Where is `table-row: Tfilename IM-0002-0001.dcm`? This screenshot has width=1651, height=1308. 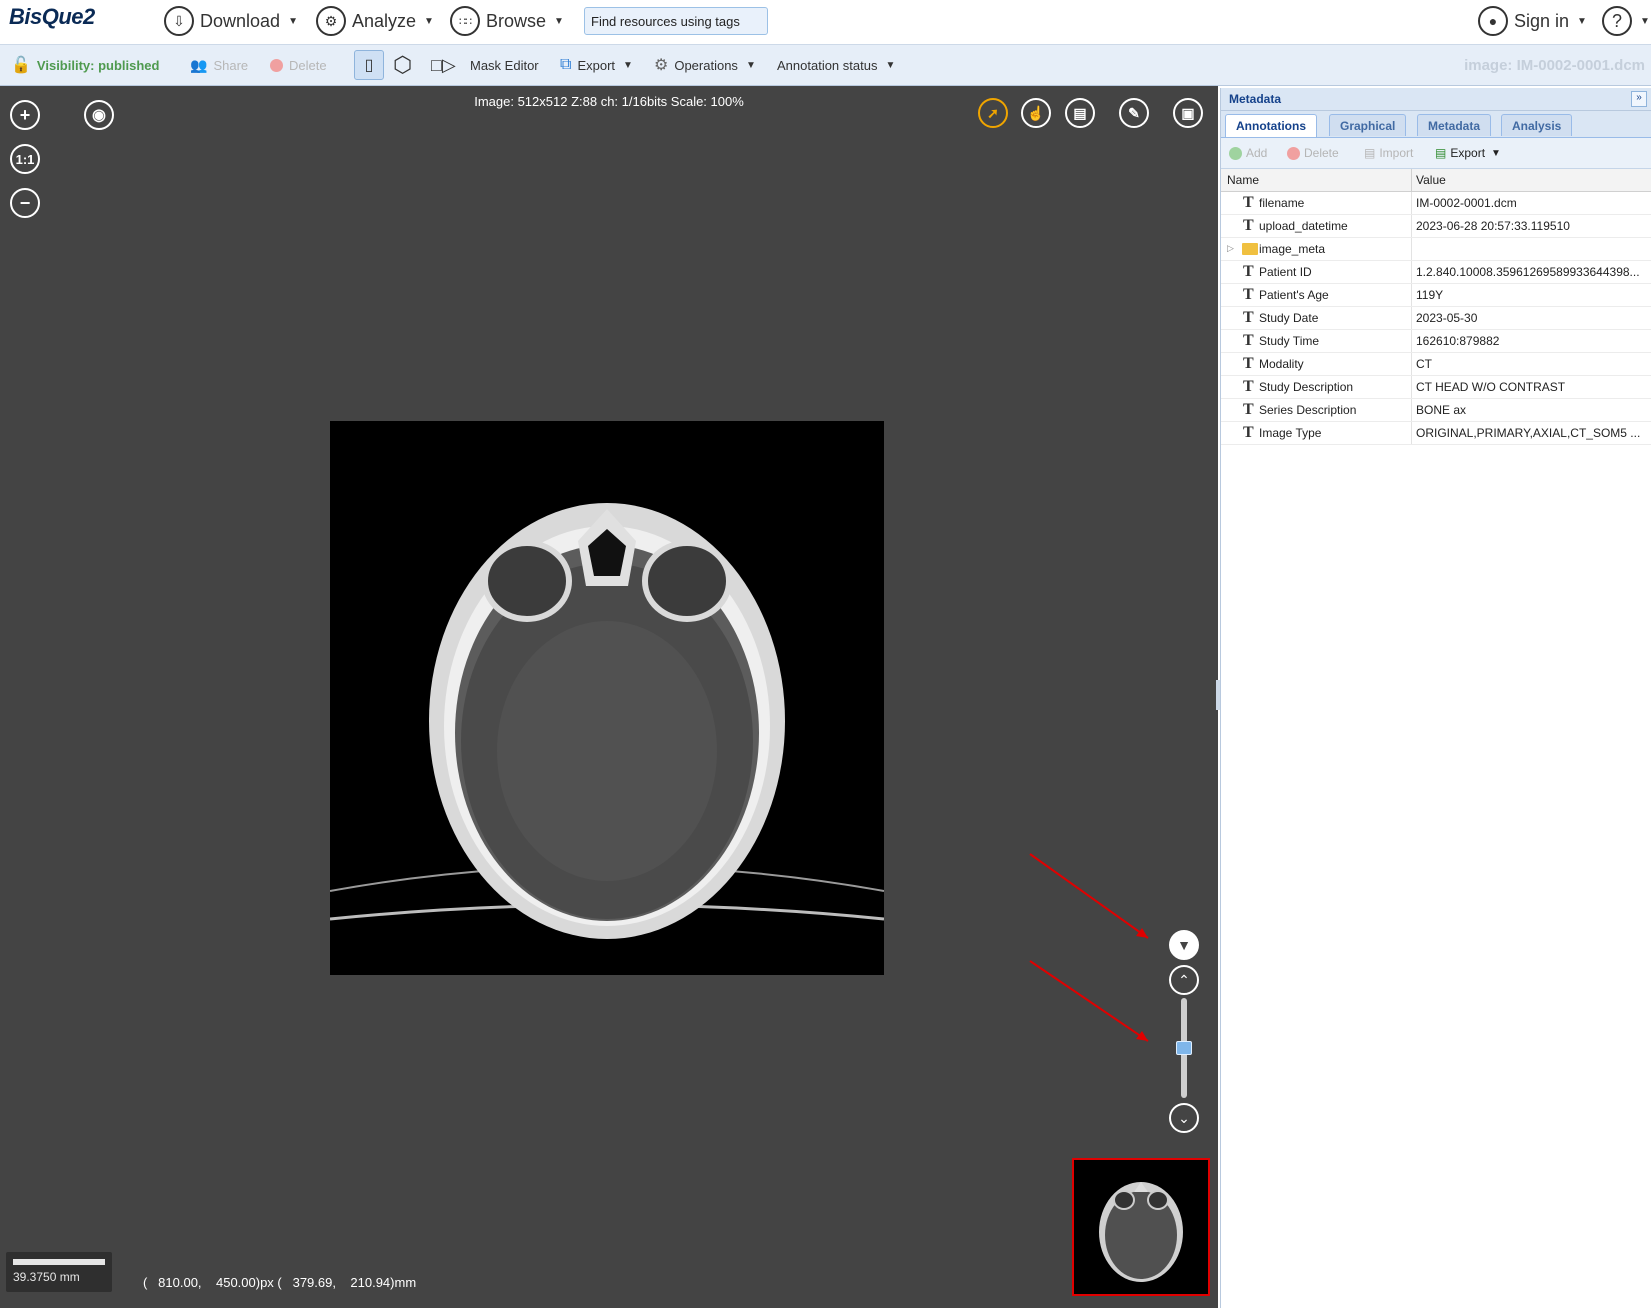 table-row: Tfilename IM-0002-0001.dcm is located at coordinates (1436, 203).